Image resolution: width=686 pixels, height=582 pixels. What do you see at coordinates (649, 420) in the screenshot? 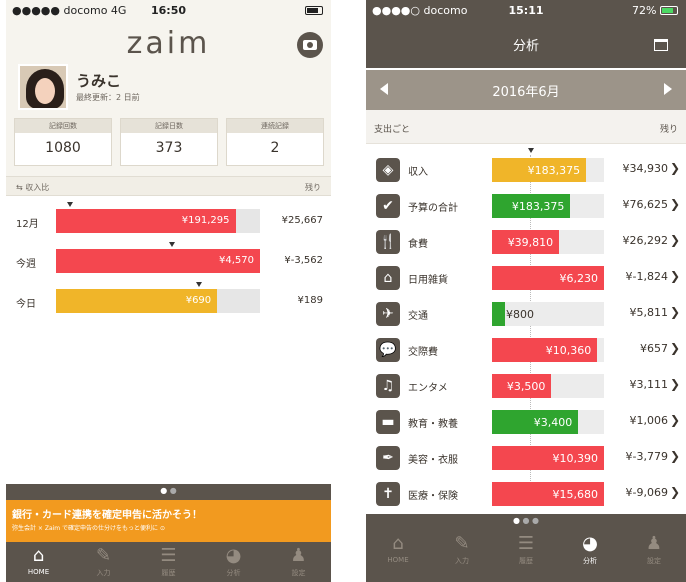
I see `category-remaining: ¥1,006` at bounding box center [649, 420].